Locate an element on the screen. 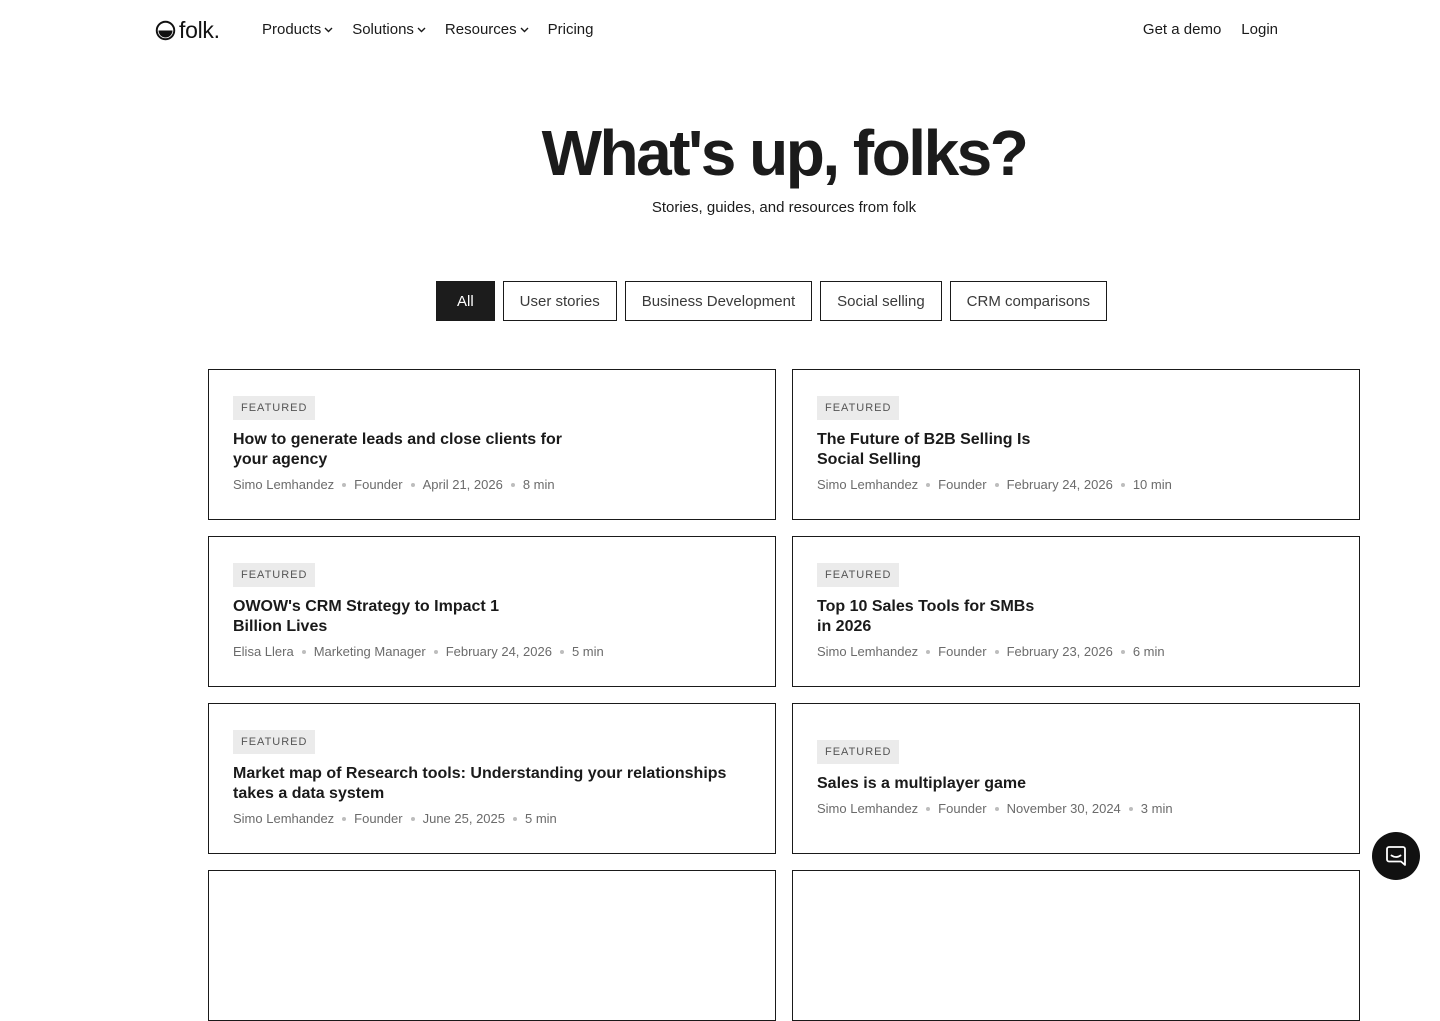 The width and height of the screenshot is (1440, 1021). article-title: Sales is a multiplayer game is located at coordinates (1076, 784).